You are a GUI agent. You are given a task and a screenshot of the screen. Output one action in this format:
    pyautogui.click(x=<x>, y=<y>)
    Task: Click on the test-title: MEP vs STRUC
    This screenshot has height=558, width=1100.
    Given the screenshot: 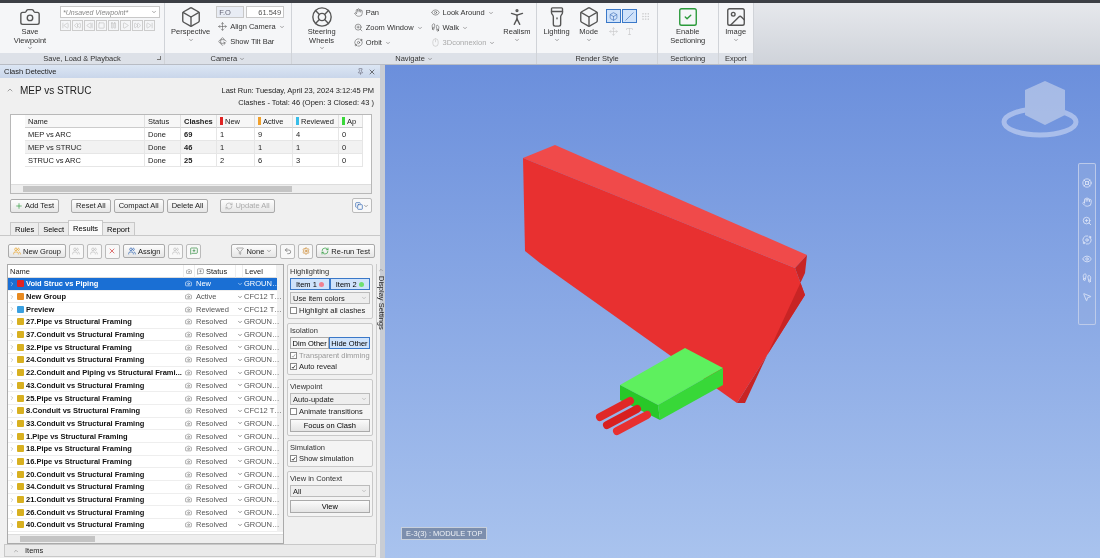 What is the action you would take?
    pyautogui.click(x=56, y=90)
    